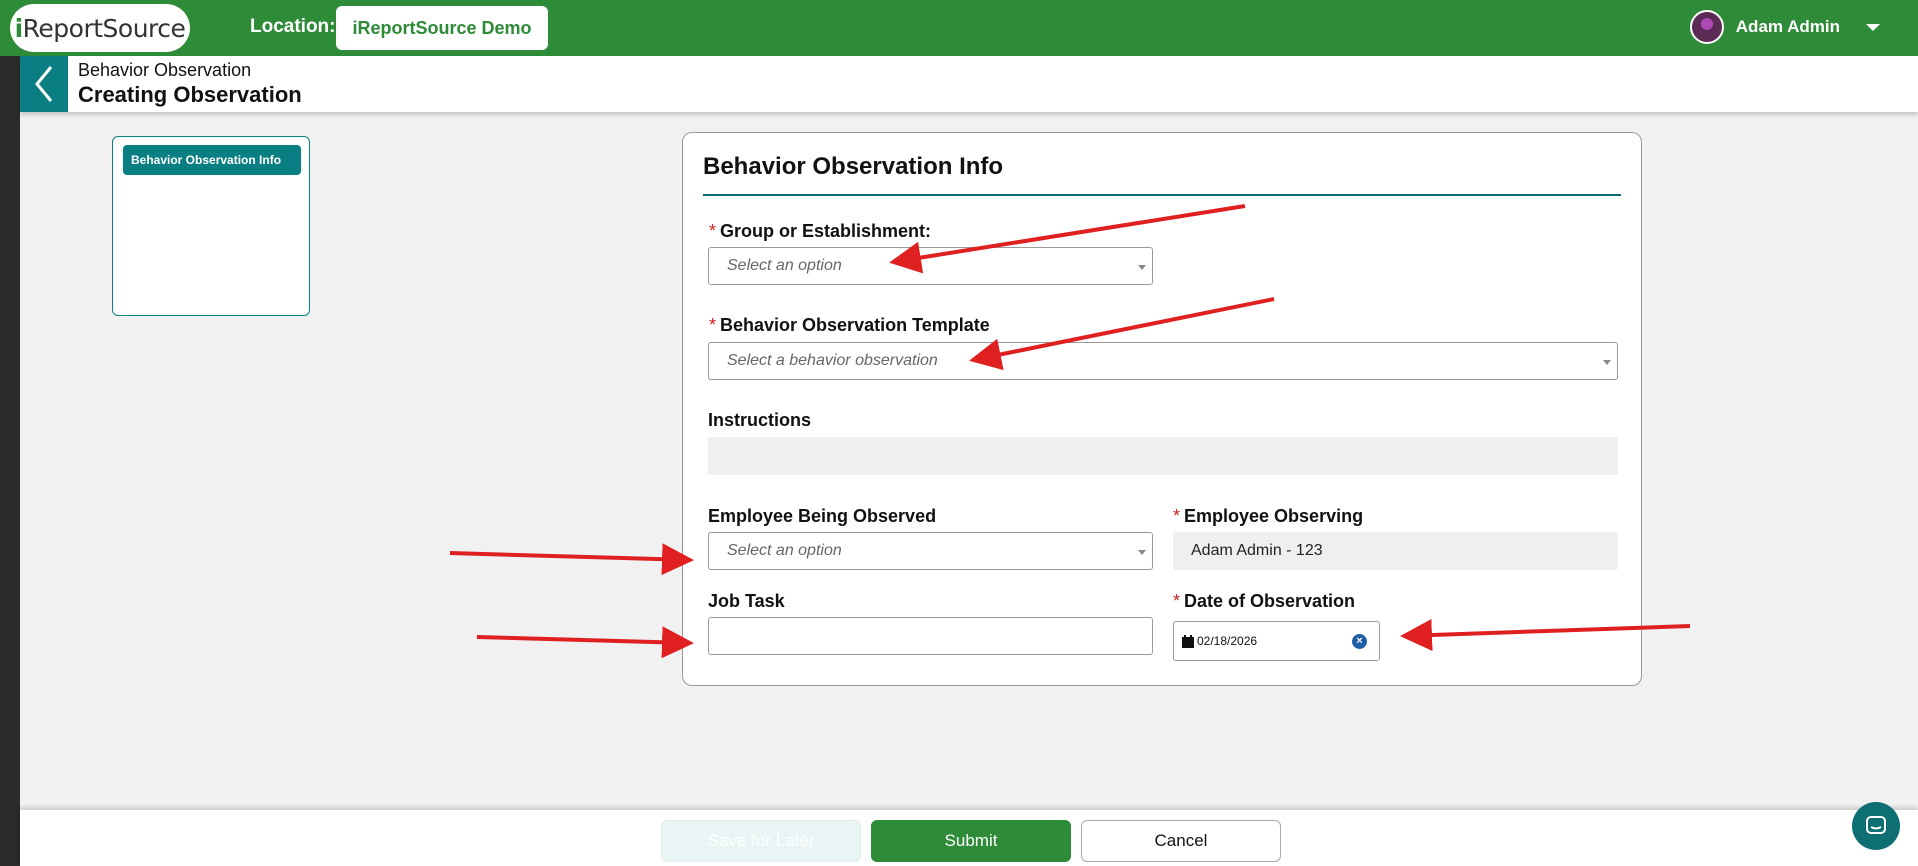  I want to click on instructions-box, so click(1163, 456).